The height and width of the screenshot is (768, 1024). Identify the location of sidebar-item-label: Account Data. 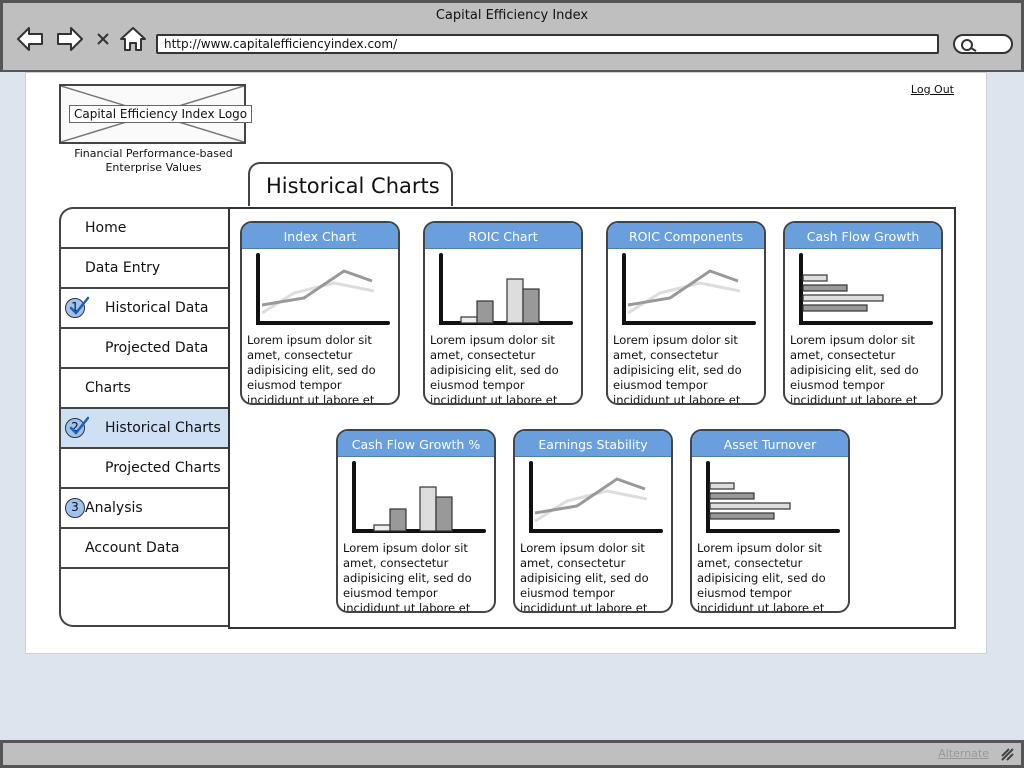
(132, 548).